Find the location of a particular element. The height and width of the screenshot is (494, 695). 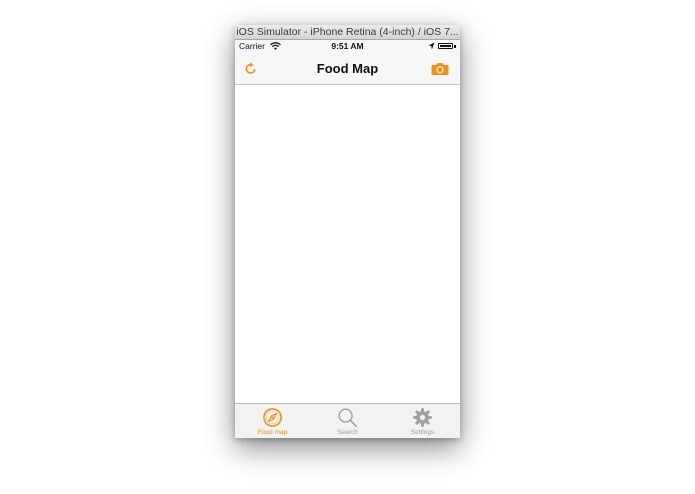

compass-icon is located at coordinates (272, 417).